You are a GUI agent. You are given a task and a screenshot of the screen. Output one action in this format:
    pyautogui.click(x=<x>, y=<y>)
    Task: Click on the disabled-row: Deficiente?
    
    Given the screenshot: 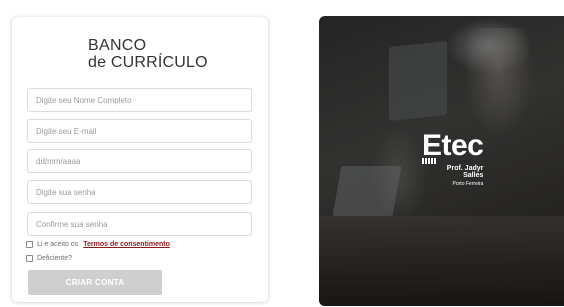 What is the action you would take?
    pyautogui.click(x=49, y=258)
    